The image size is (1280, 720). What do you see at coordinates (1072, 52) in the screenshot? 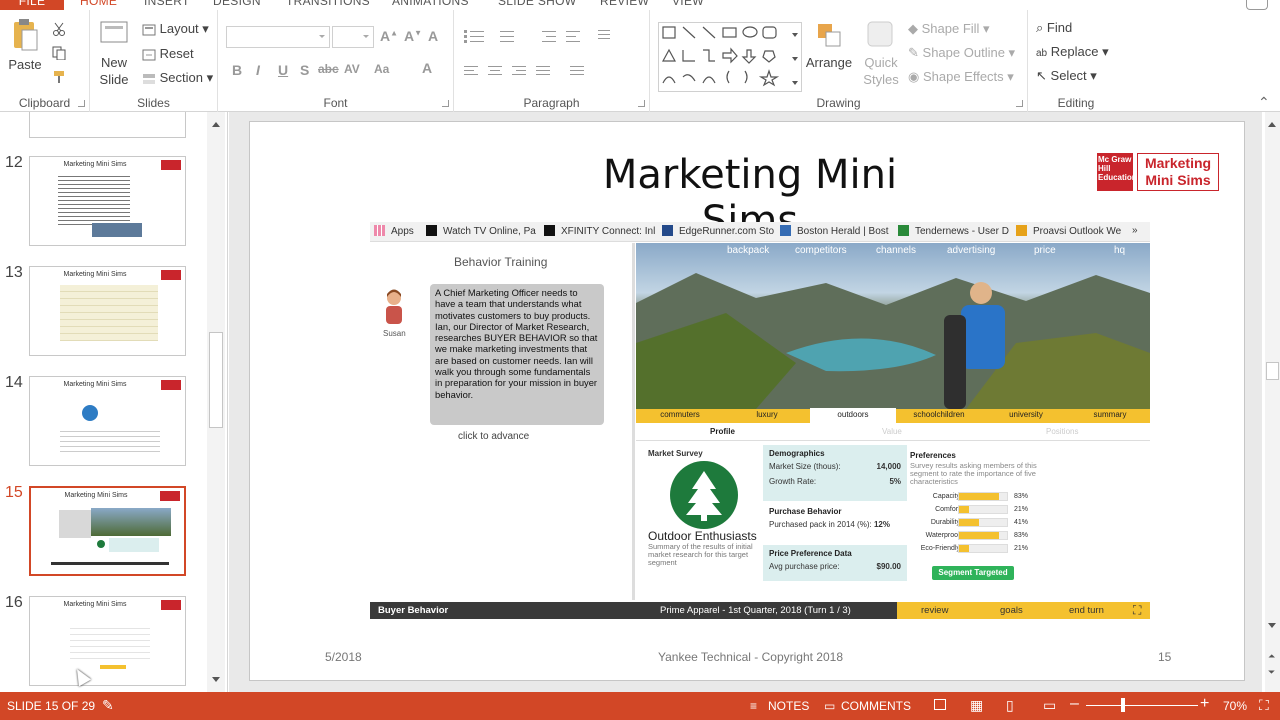
I see `replace-button: ab Replace ▾` at bounding box center [1072, 52].